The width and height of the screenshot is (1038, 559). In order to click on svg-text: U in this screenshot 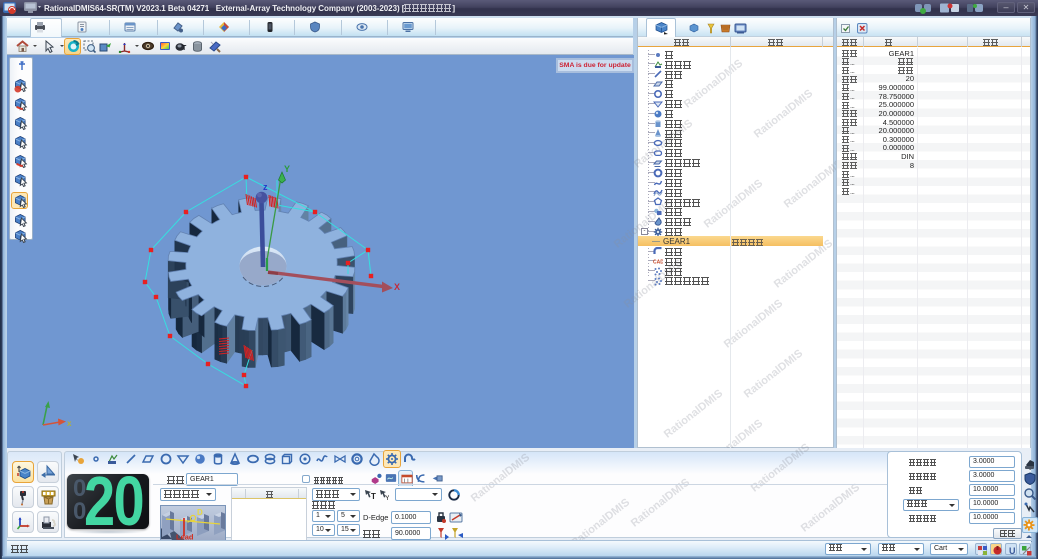, I will do `click(1012, 551)`.